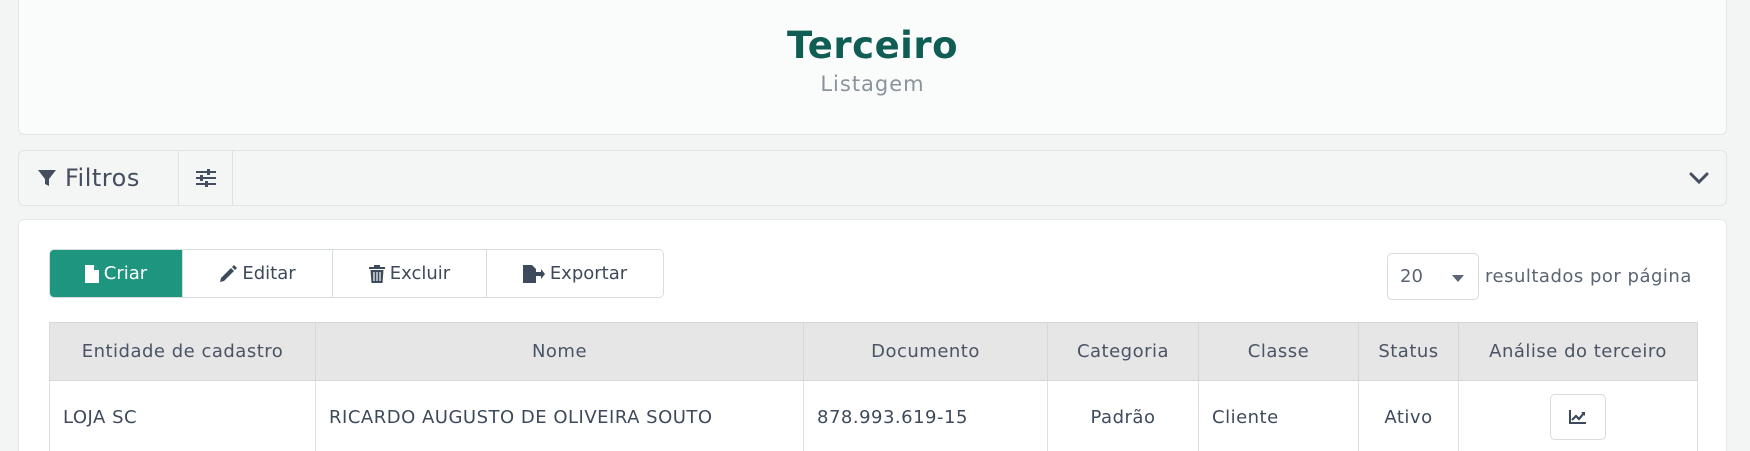 The width and height of the screenshot is (1750, 451). Describe the element at coordinates (925, 351) in the screenshot. I see `column-header-document: Documento` at that location.